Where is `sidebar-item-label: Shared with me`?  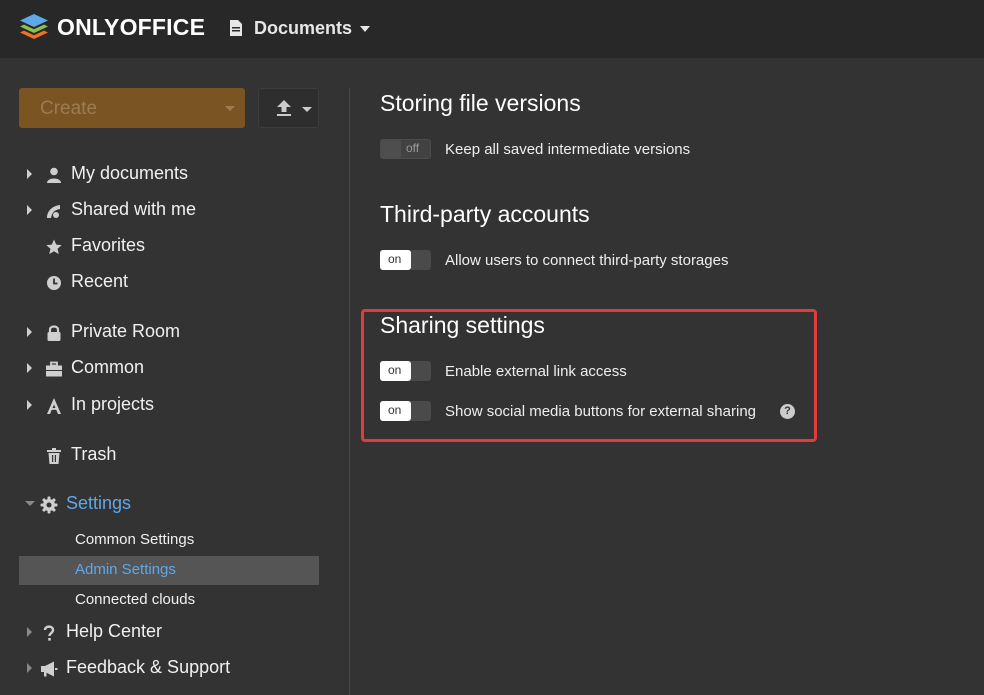 sidebar-item-label: Shared with me is located at coordinates (134, 209).